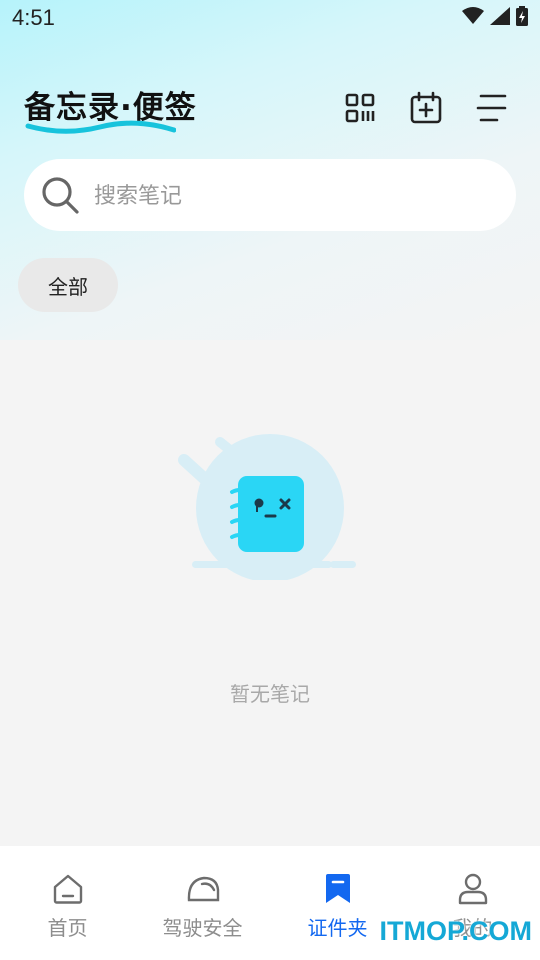 Image resolution: width=540 pixels, height=960 pixels. Describe the element at coordinates (68, 889) in the screenshot. I see `home-icon` at that location.